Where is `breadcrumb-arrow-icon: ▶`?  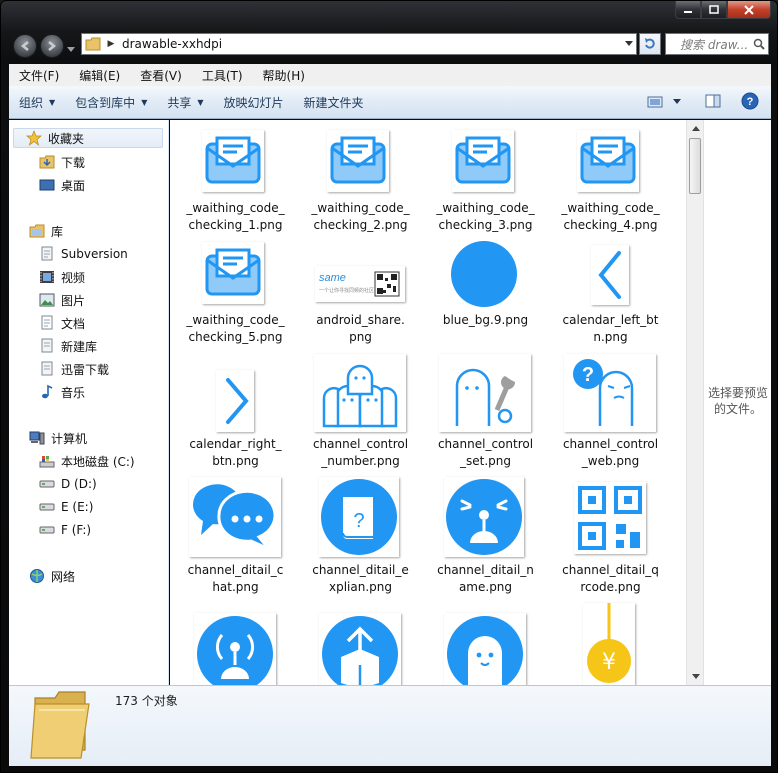
breadcrumb-arrow-icon: ▶ is located at coordinates (111, 44).